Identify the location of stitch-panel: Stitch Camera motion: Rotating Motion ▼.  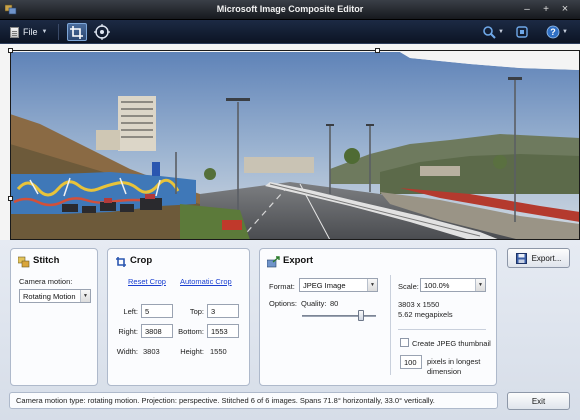
(54, 317).